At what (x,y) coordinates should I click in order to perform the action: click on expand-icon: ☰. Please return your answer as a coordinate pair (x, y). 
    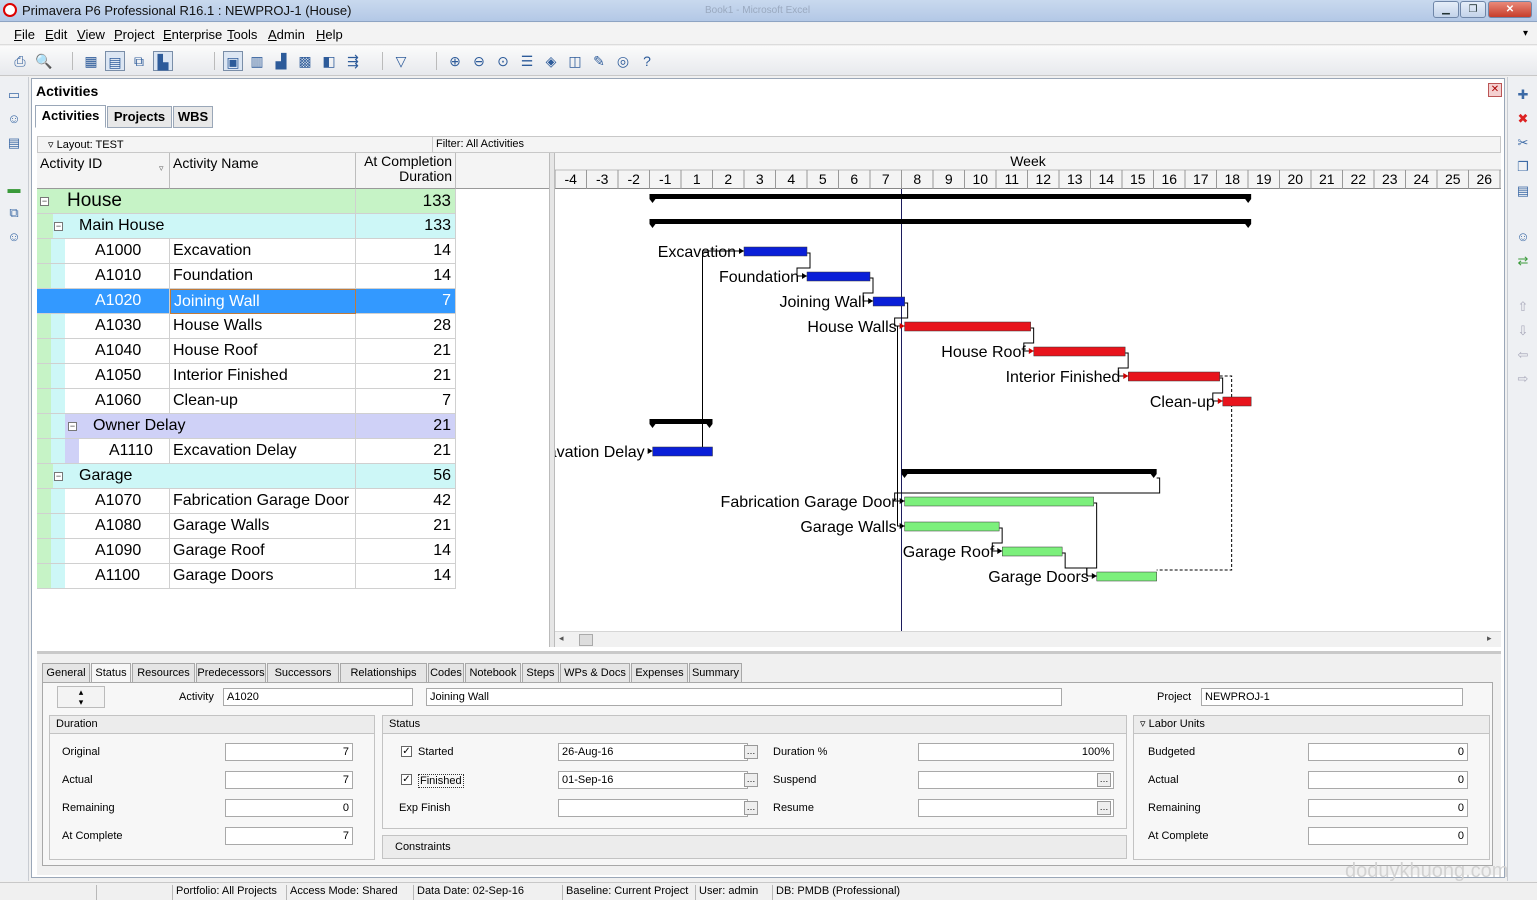
    Looking at the image, I should click on (527, 61).